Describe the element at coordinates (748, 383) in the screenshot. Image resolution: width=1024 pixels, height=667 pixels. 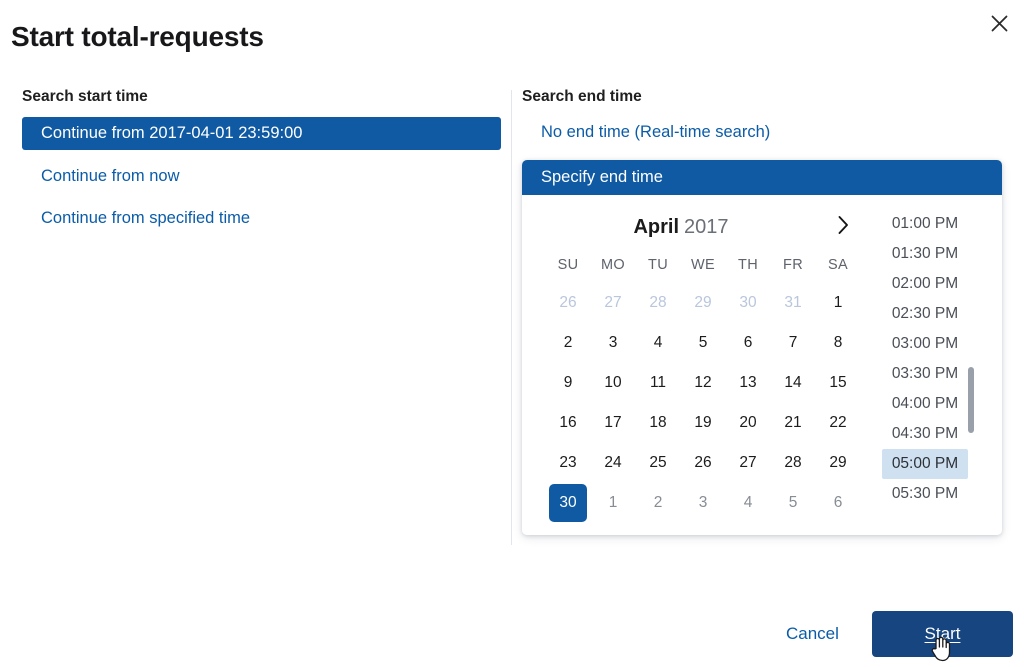
I see `calendar-day: 13` at that location.